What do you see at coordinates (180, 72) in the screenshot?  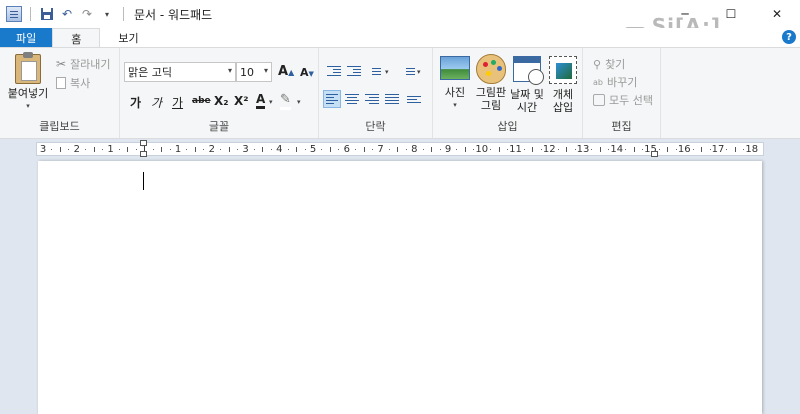 I see `font-family-select: 맑은 고딕 ▾` at bounding box center [180, 72].